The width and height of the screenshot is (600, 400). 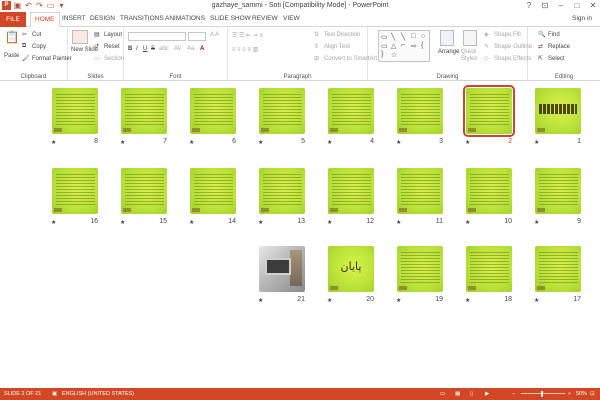 What do you see at coordinates (487, 394) in the screenshot?
I see `slideshow-view-icon: ▶` at bounding box center [487, 394].